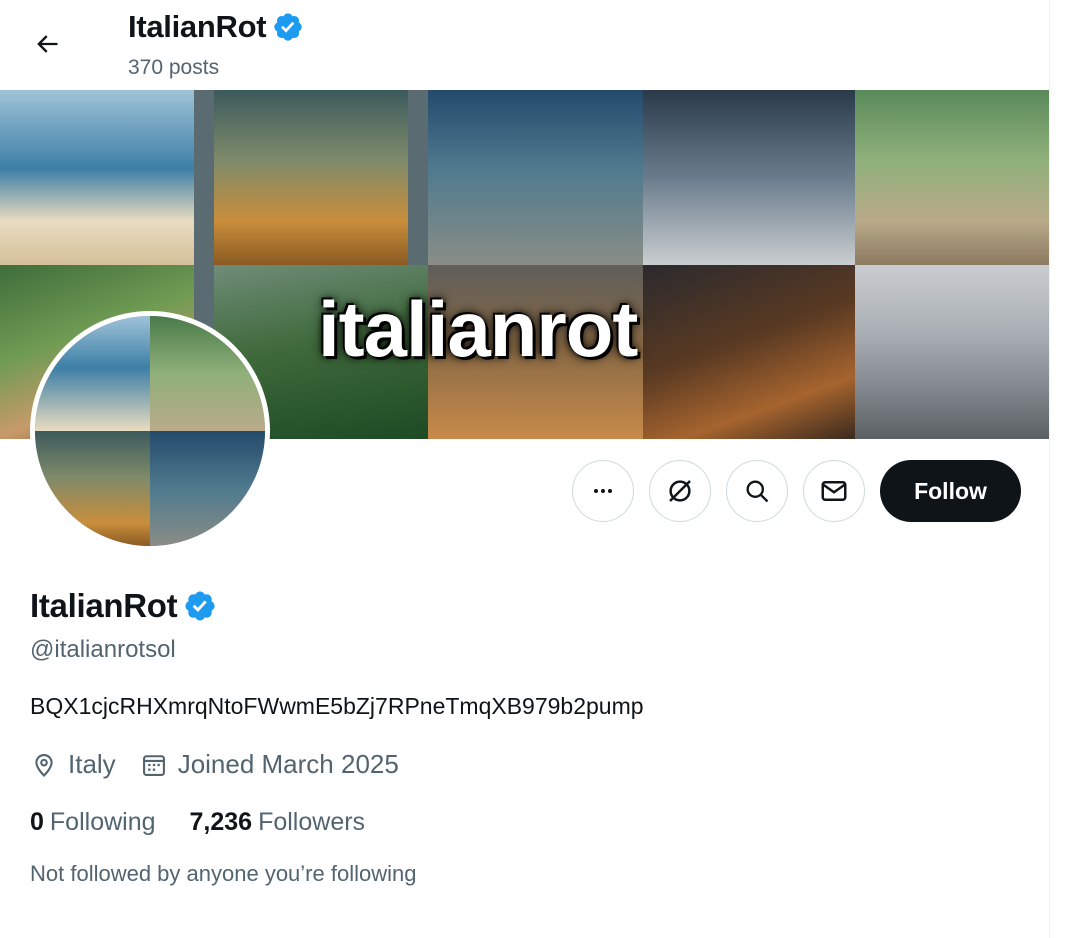  Describe the element at coordinates (749, 177) in the screenshot. I see `banner-tile-goose` at that location.